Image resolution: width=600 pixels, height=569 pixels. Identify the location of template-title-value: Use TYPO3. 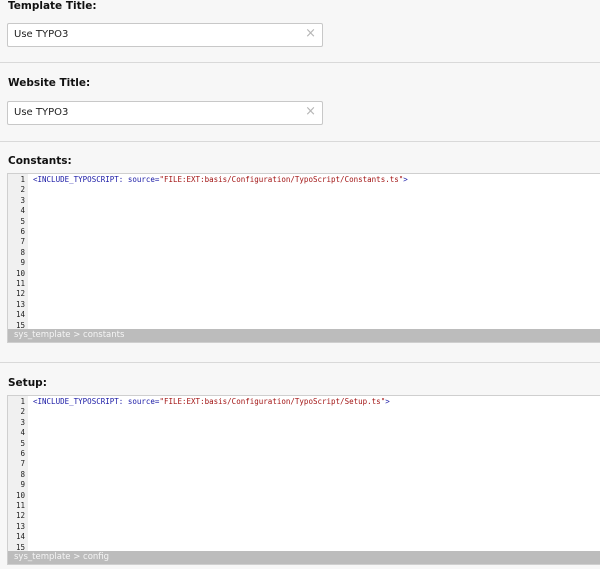
(41, 34).